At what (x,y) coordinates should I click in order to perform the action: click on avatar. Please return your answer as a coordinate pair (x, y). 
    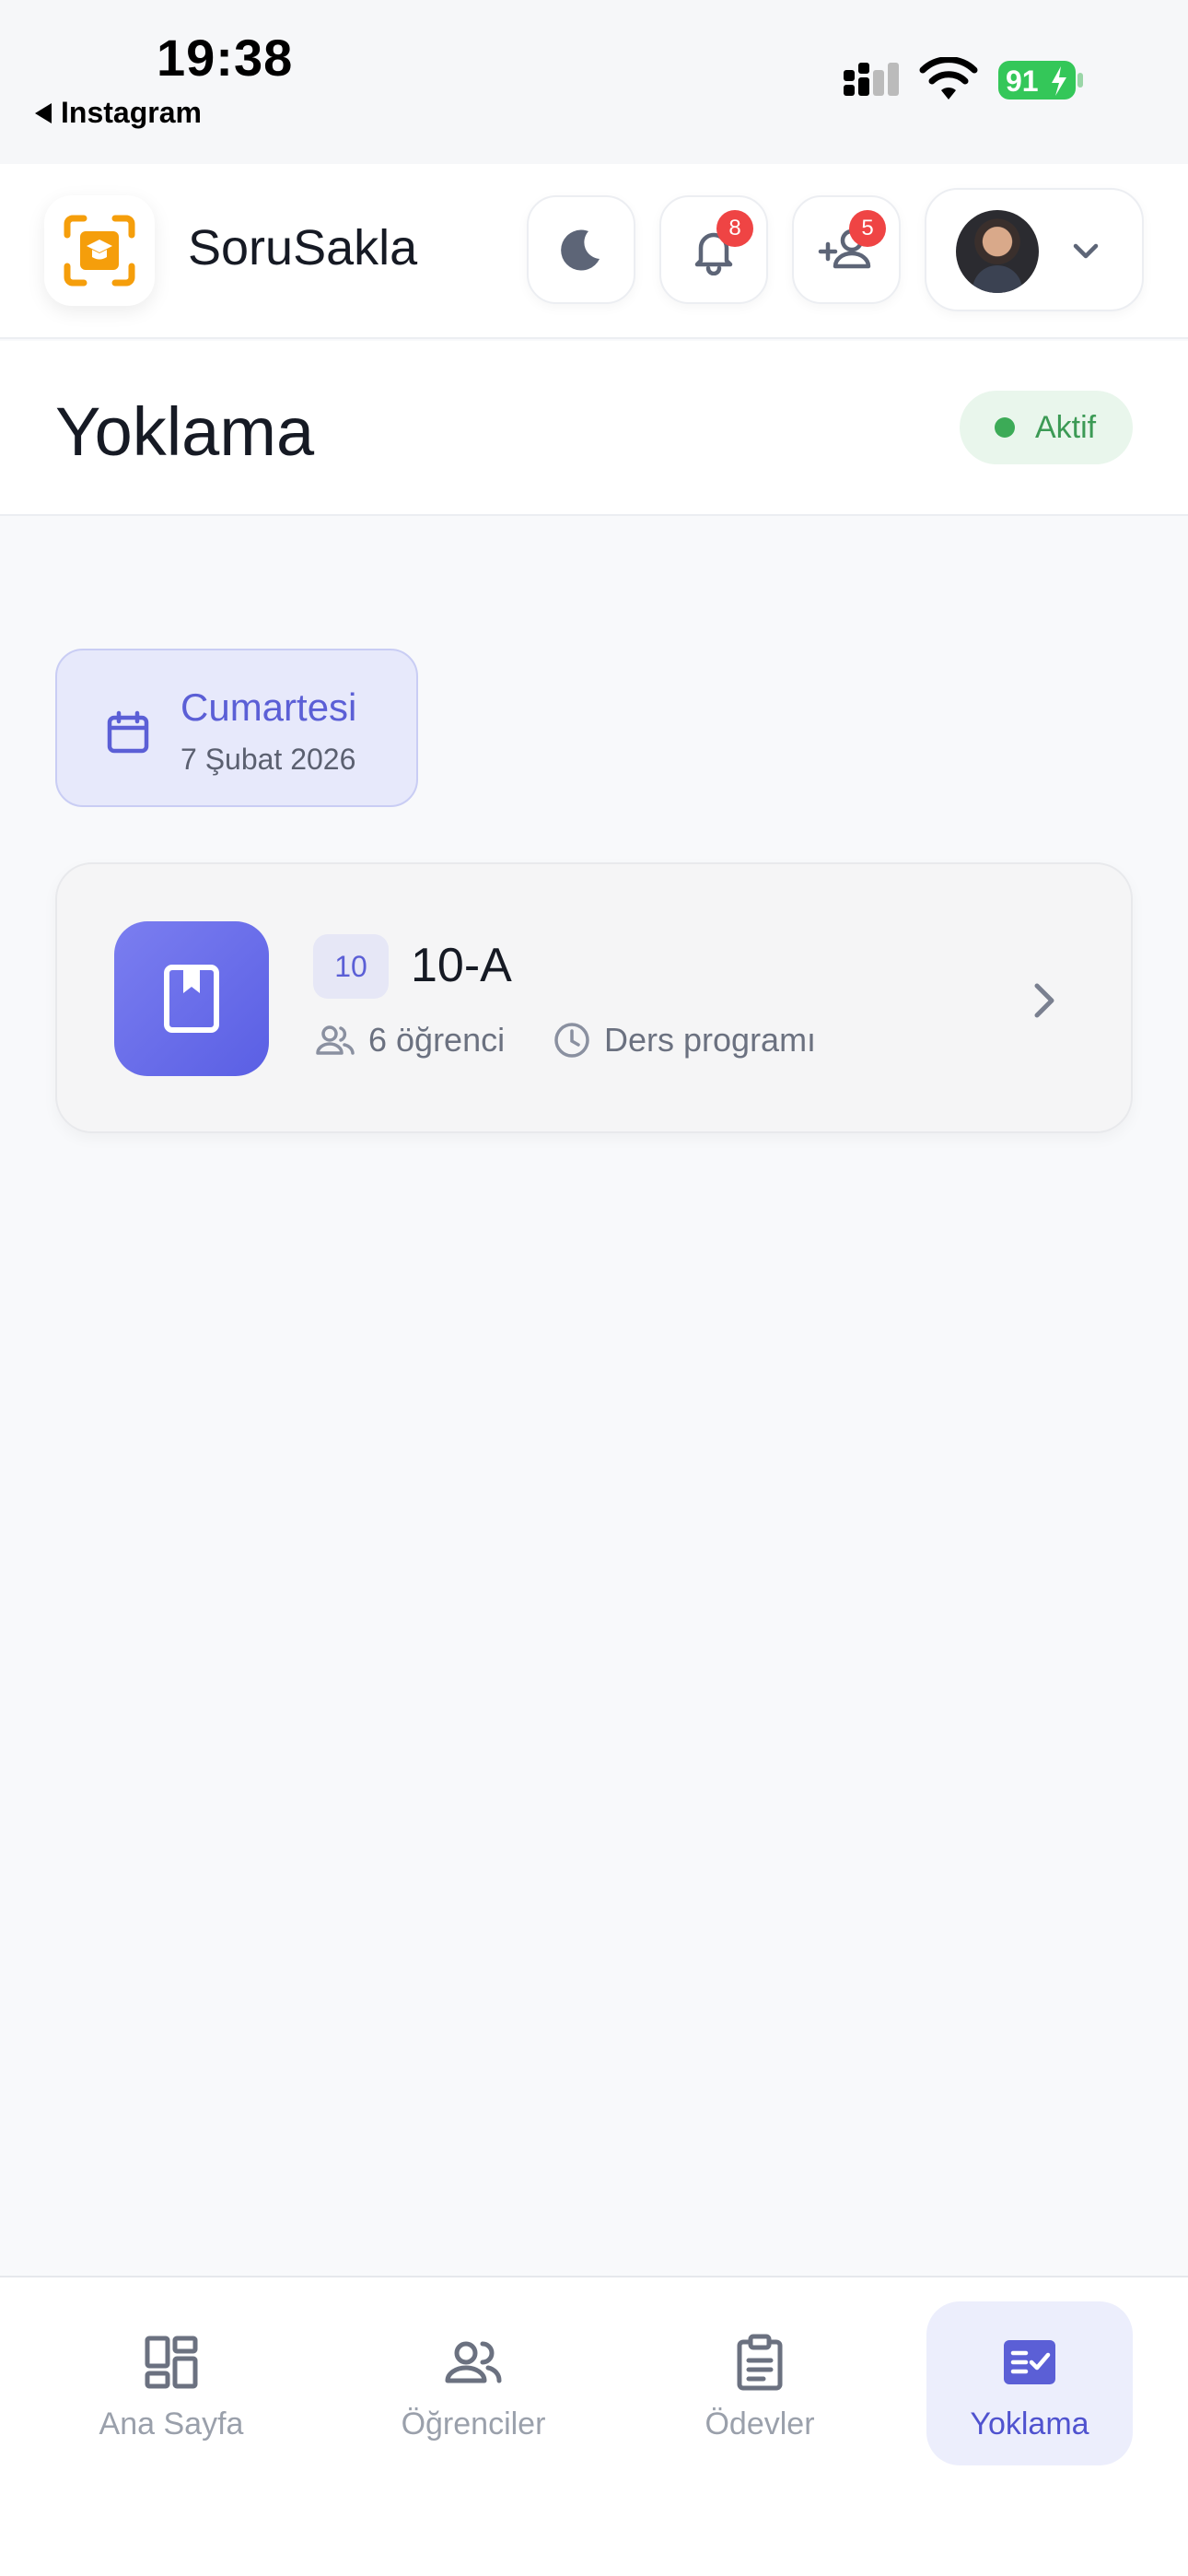
    Looking at the image, I should click on (998, 251).